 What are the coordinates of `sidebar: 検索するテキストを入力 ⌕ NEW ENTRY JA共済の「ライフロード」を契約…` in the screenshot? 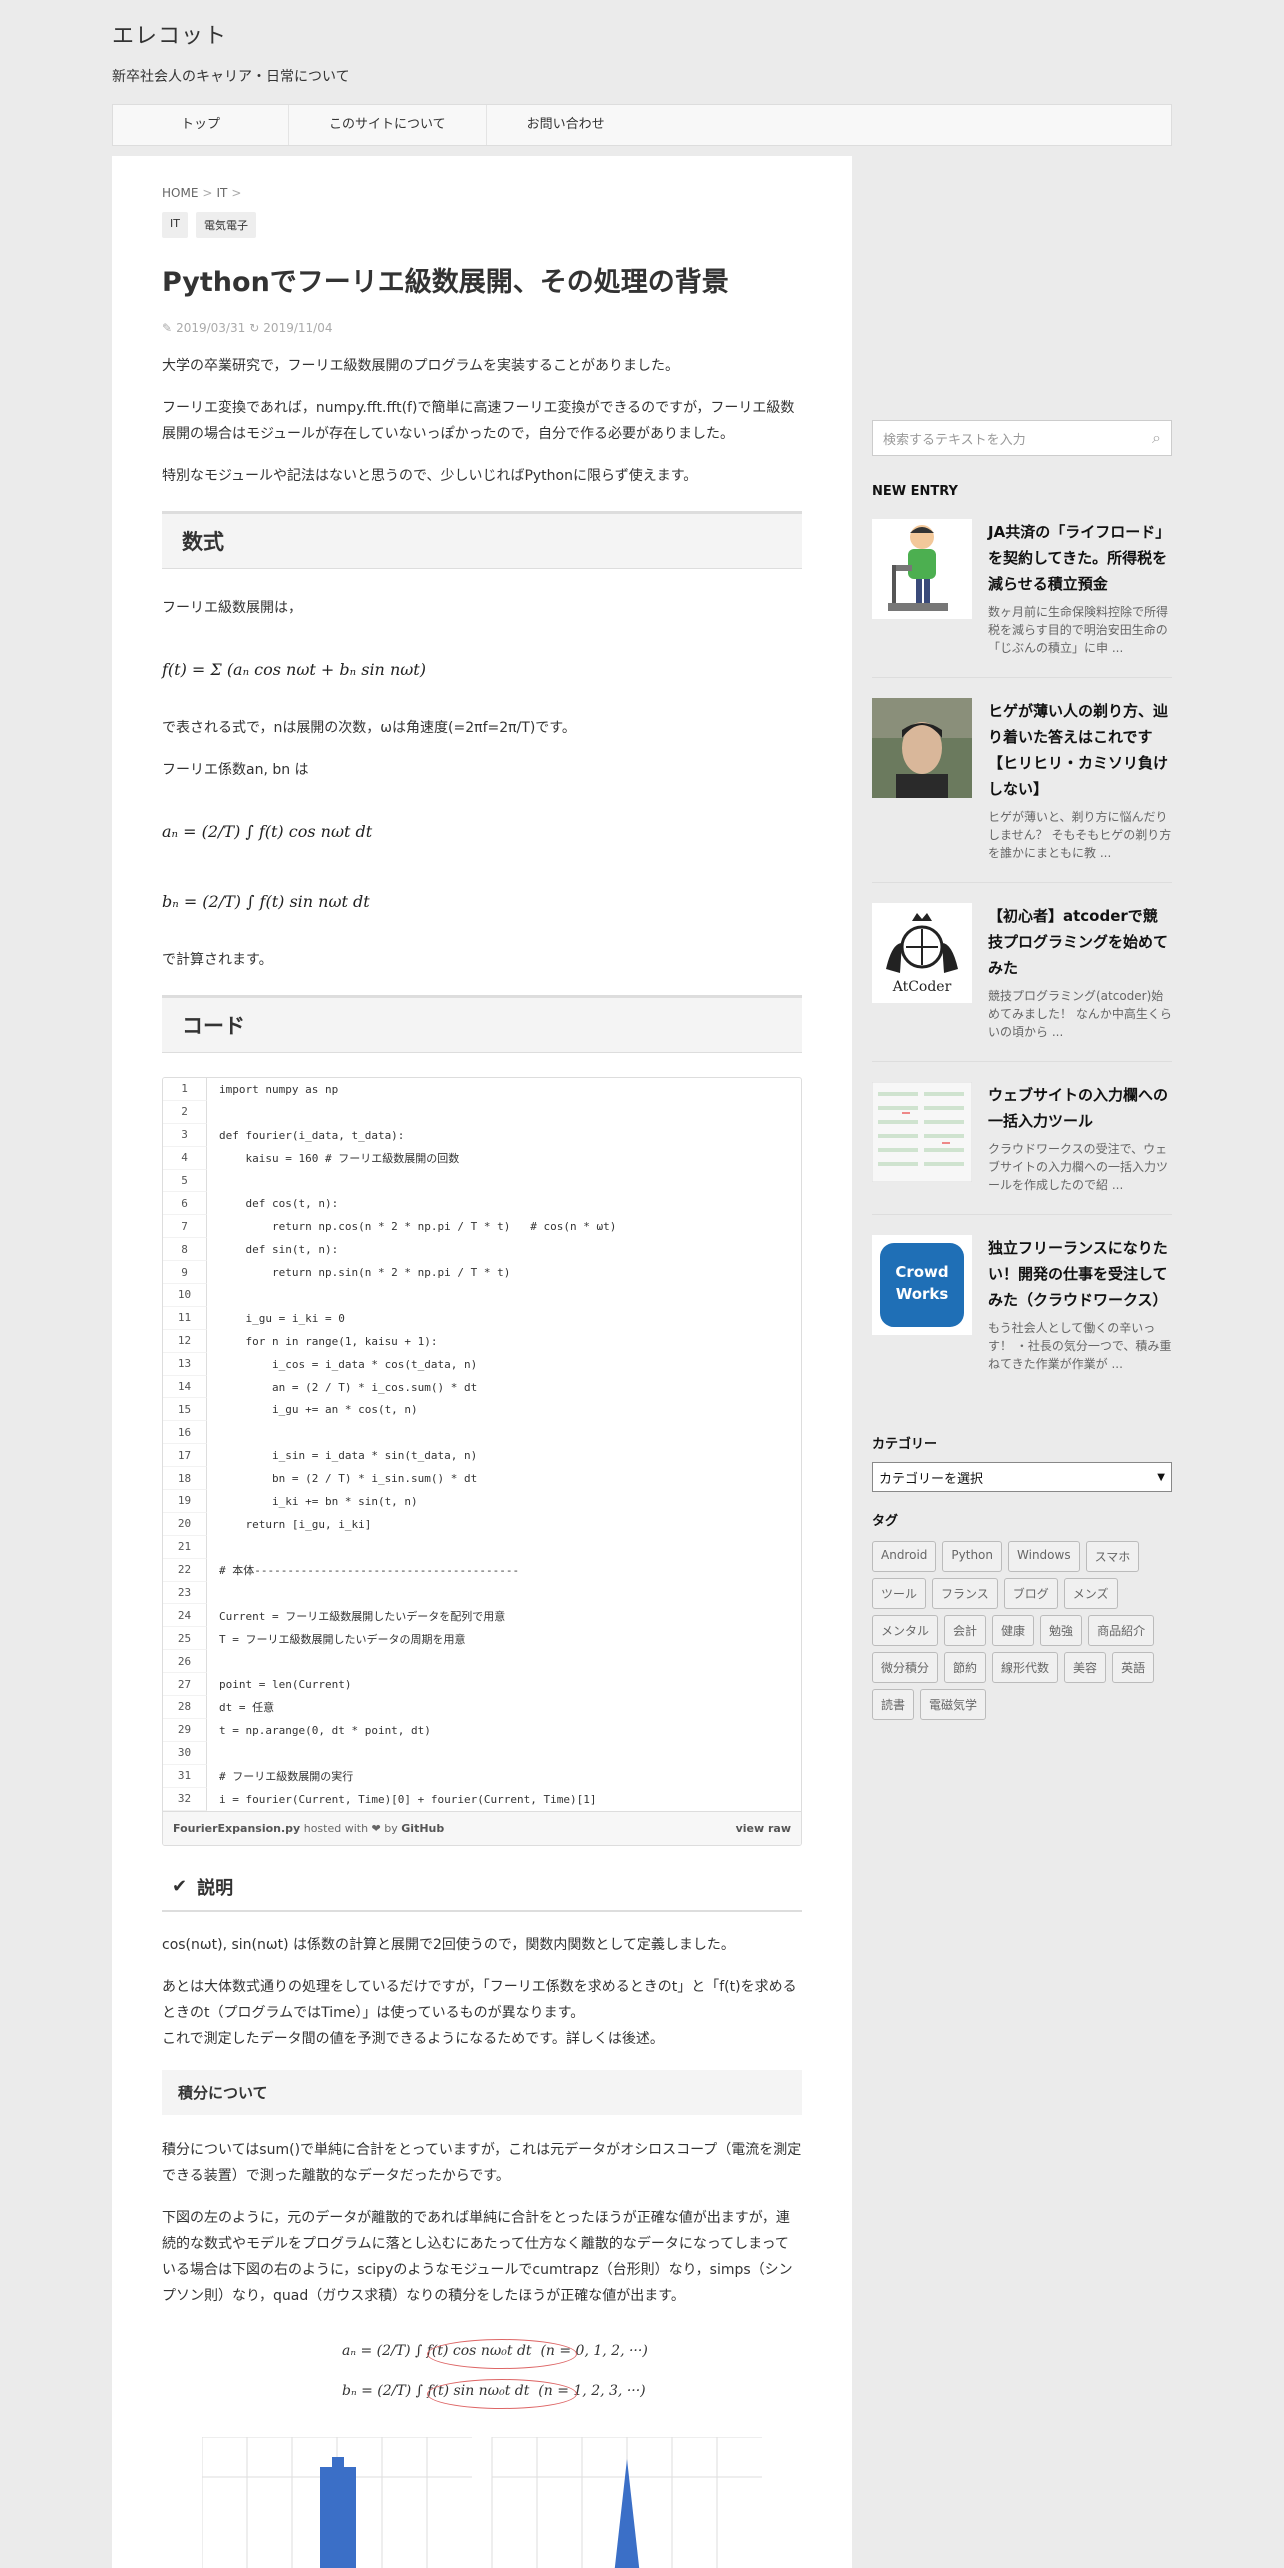 It's located at (1021, 1070).